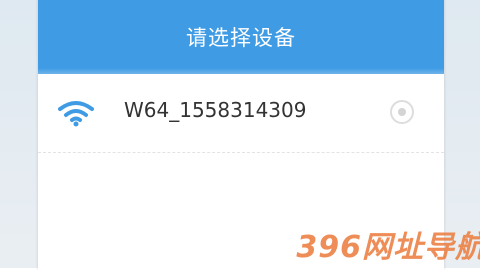 This screenshot has height=270, width=480. What do you see at coordinates (388, 247) in the screenshot?
I see `site-watermark: 396网址导航` at bounding box center [388, 247].